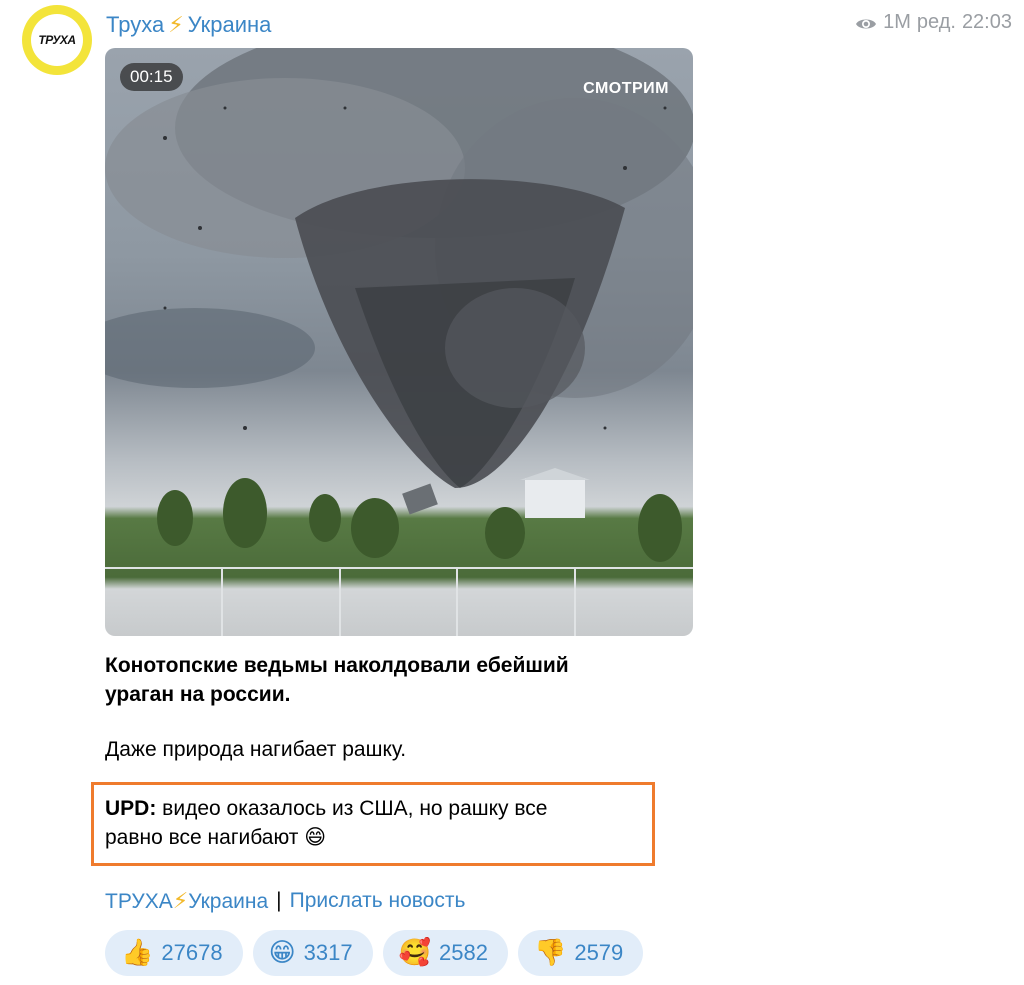 This screenshot has width=1024, height=985. Describe the element at coordinates (550, 953) in the screenshot. I see `thumbs-down-icon: 👎` at that location.